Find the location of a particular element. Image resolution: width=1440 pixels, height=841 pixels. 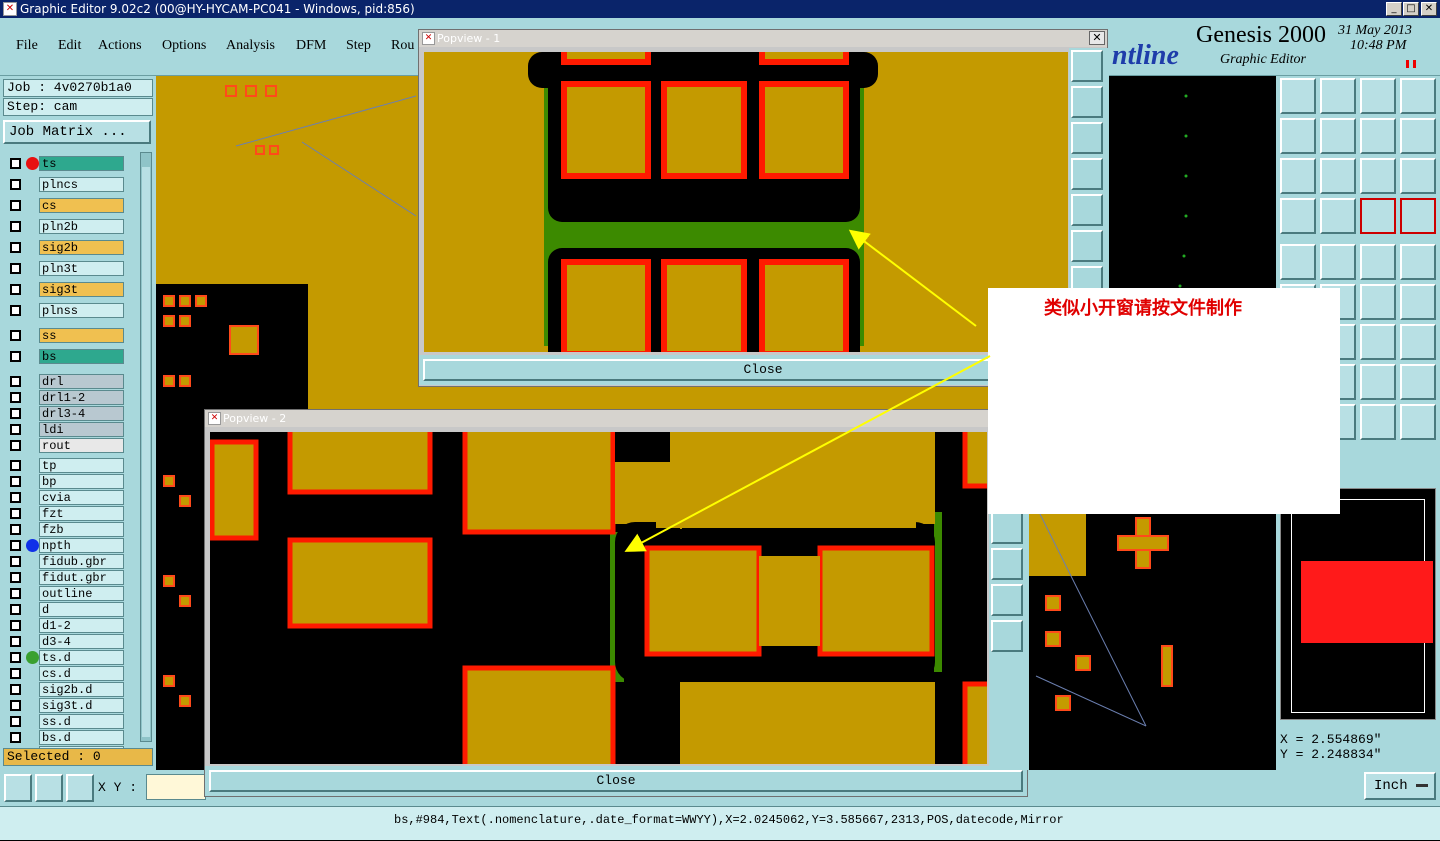

pan-down-icon is located at coordinates (1087, 138).